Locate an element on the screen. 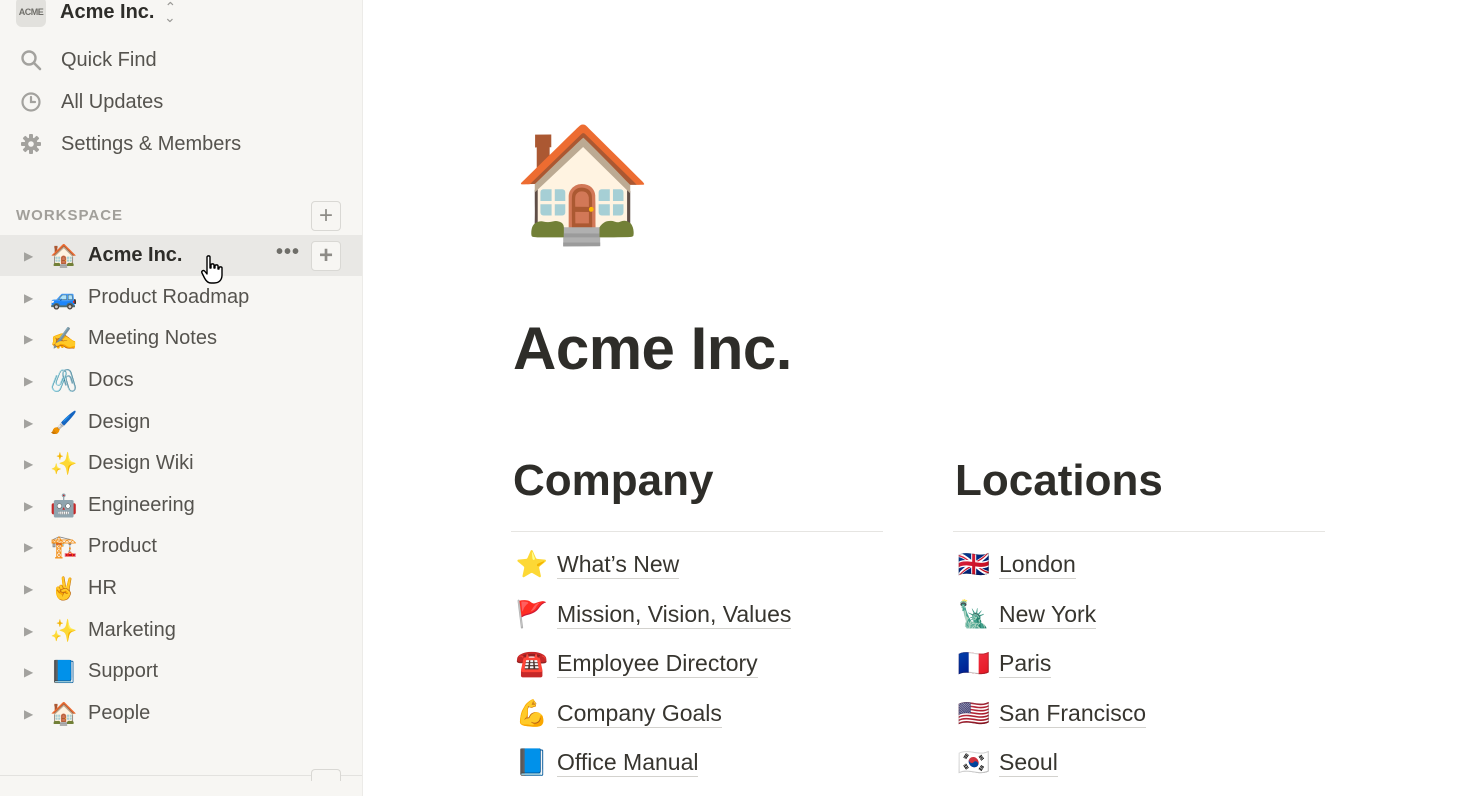 The width and height of the screenshot is (1465, 796). quick-find-button: Quick Find is located at coordinates (87, 60).